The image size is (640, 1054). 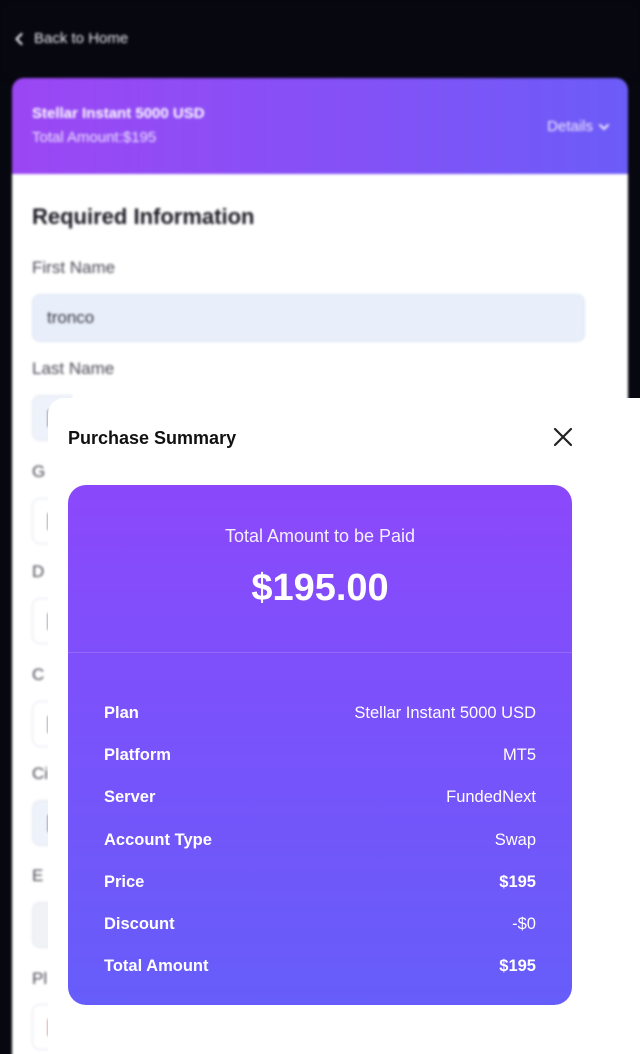 I want to click on city-label-partial: Ci, so click(x=40, y=773).